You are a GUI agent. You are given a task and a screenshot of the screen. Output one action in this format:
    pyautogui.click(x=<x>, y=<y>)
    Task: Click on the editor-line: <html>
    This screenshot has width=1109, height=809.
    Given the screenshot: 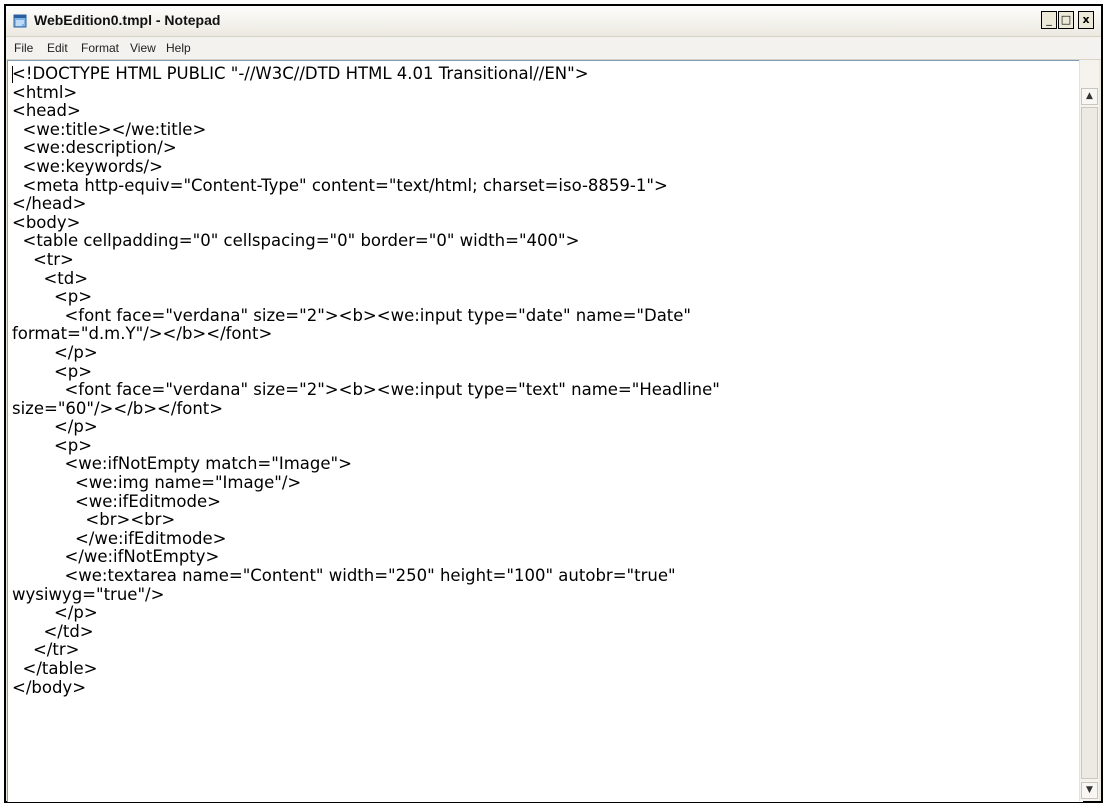 What is the action you would take?
    pyautogui.click(x=547, y=93)
    